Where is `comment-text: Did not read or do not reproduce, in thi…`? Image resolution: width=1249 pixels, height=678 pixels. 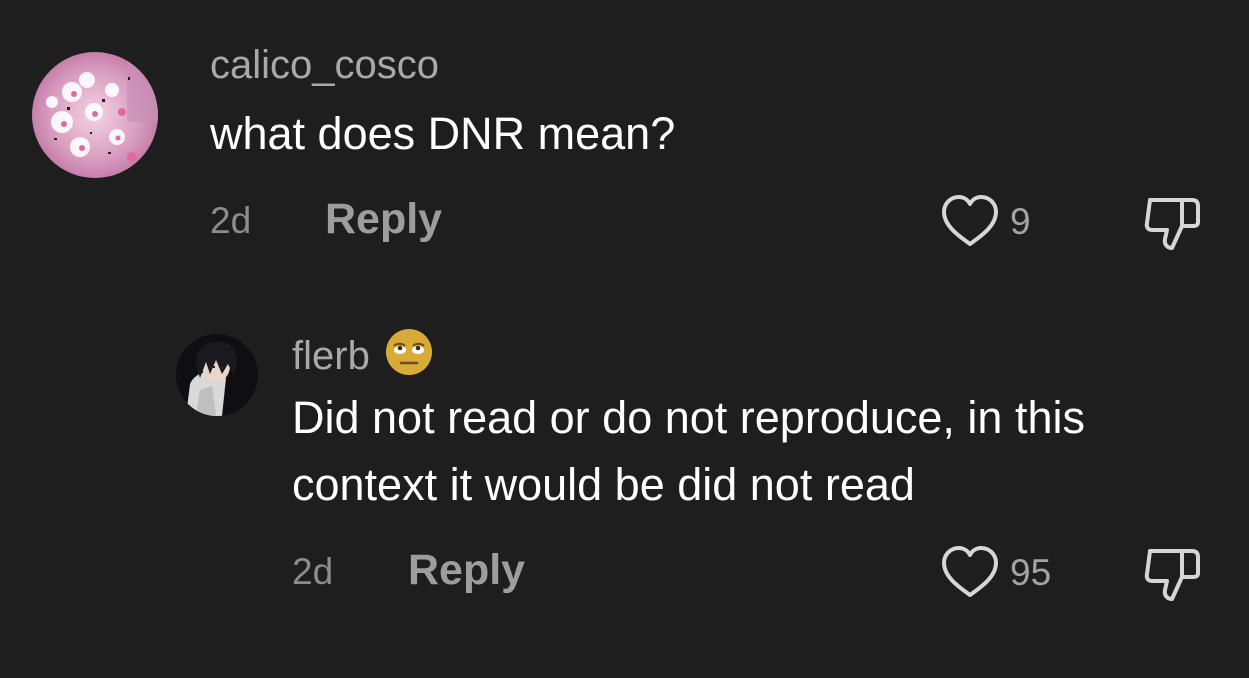
comment-text: Did not read or do not reproduce, in thi… is located at coordinates (688, 451).